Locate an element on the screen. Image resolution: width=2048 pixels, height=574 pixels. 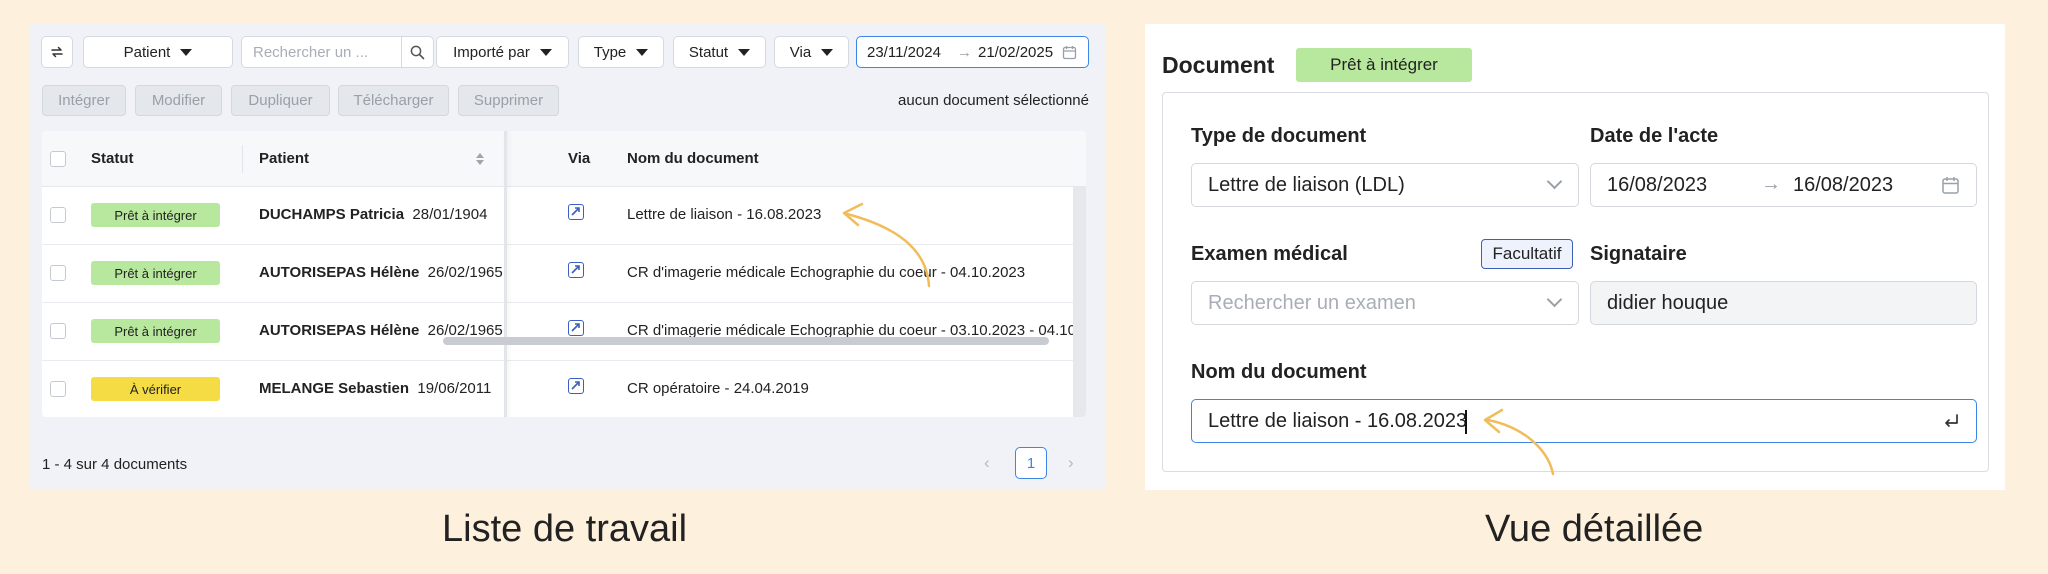
doc-name-value: Lettre de liaison - 16.08.2023 is located at coordinates (1338, 421).